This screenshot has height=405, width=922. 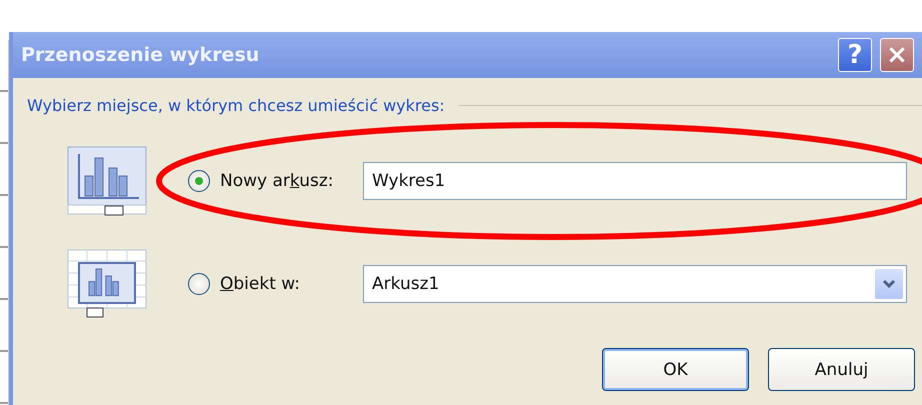 I want to click on option-label: Nowy arkusz:, so click(x=291, y=181).